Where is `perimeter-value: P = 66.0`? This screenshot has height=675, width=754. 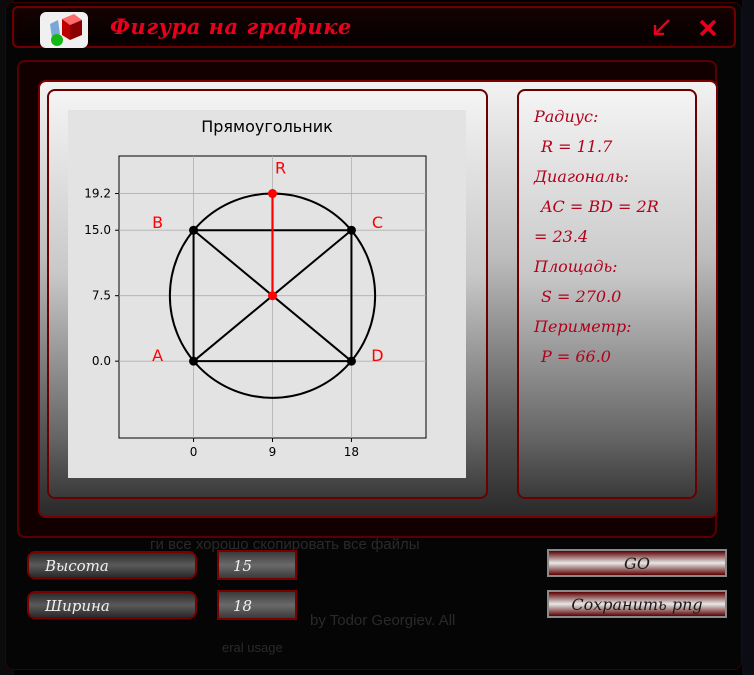 perimeter-value: P = 66.0 is located at coordinates (576, 356).